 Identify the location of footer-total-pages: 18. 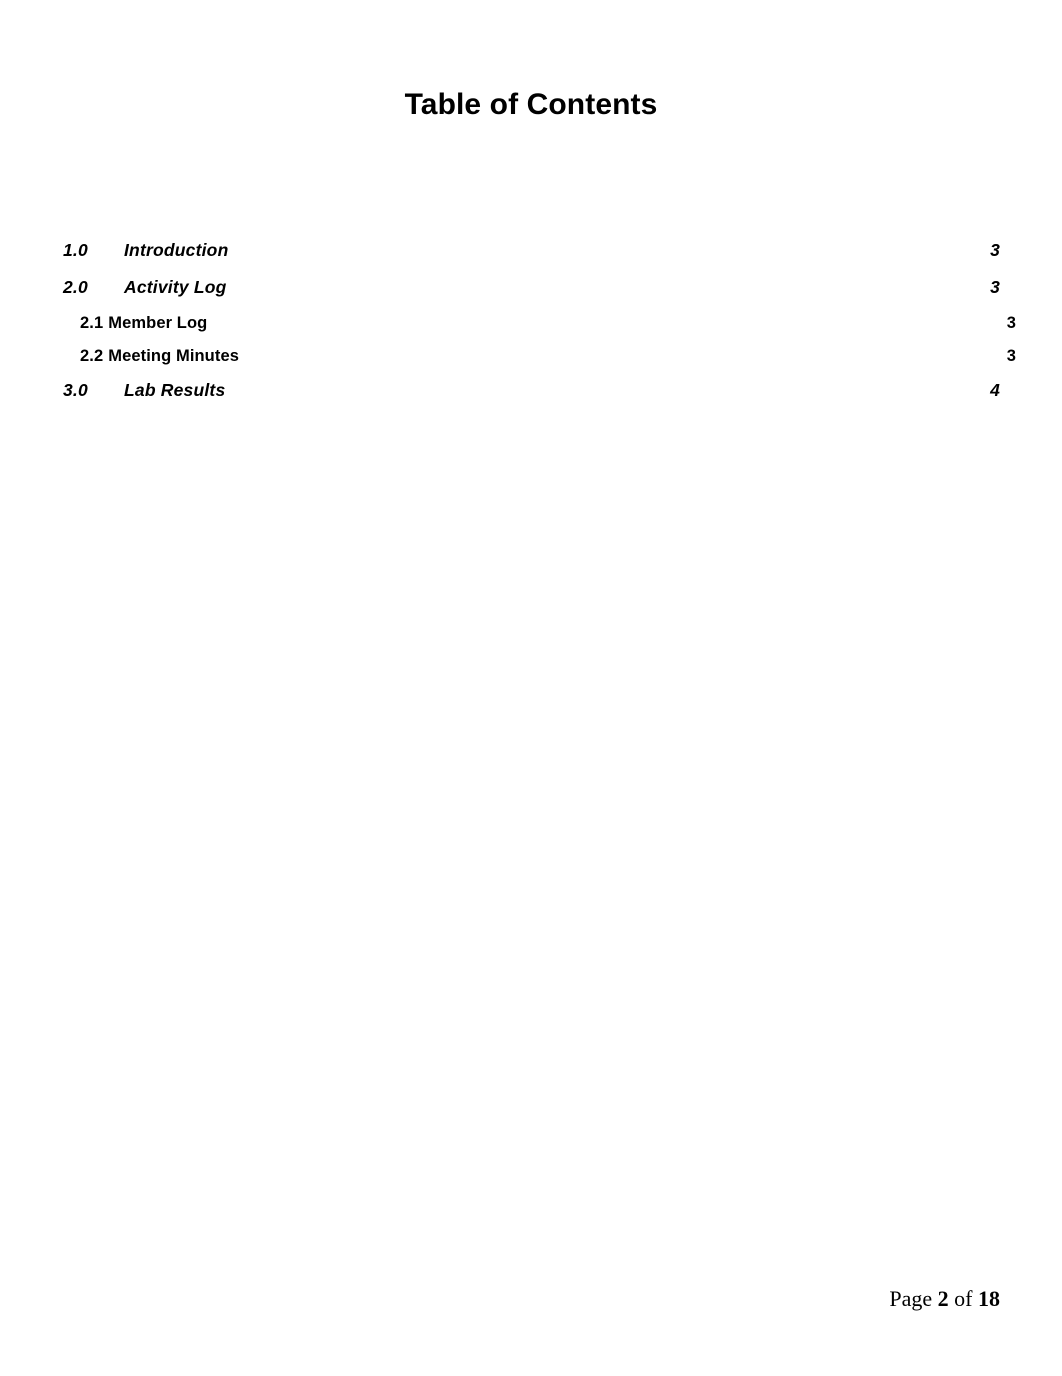
(989, 1298).